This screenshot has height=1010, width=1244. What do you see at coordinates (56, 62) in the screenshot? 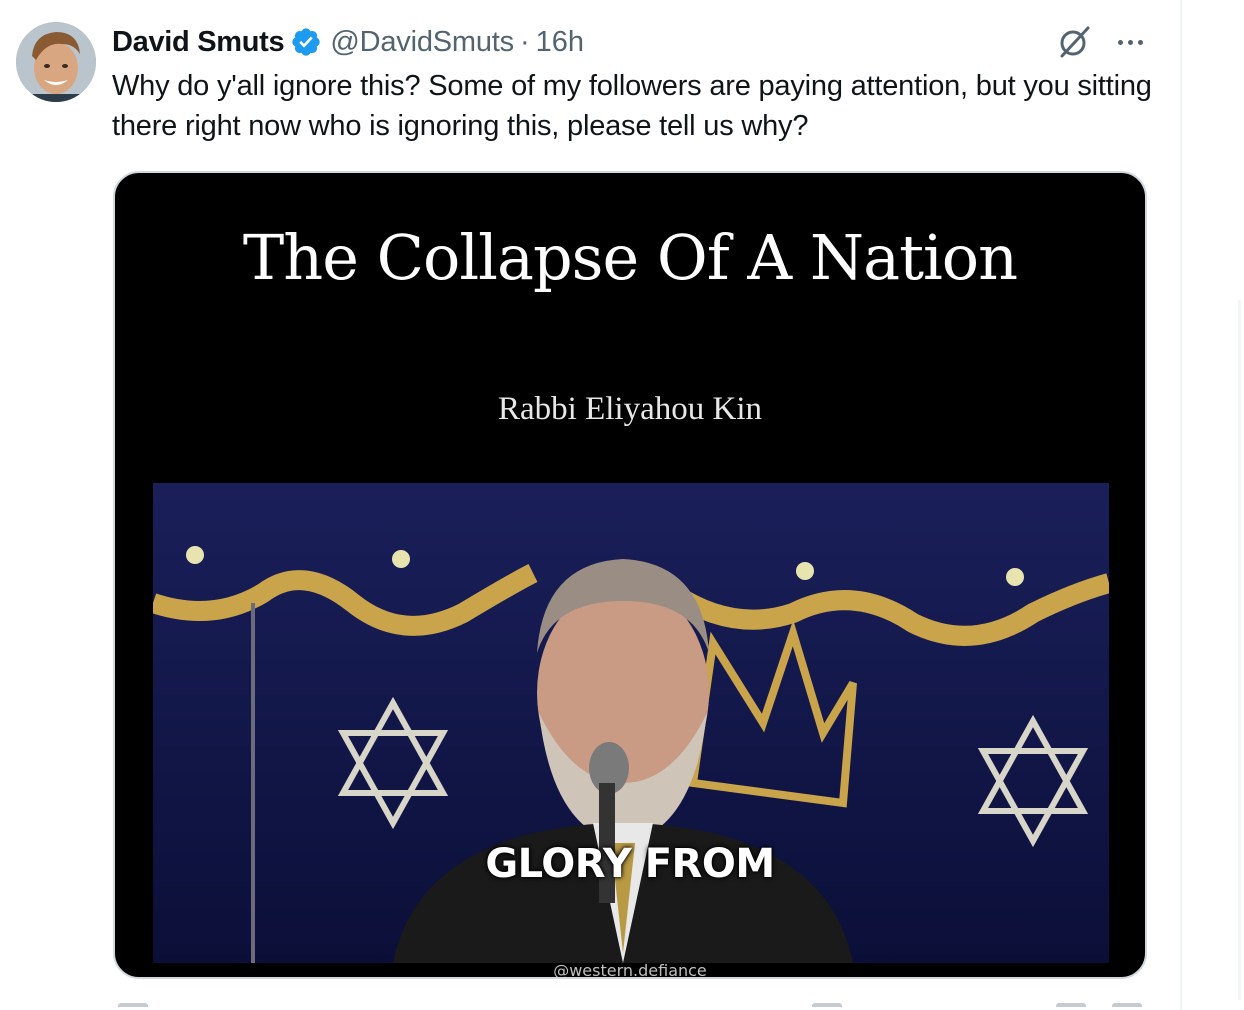
I see `avatar` at bounding box center [56, 62].